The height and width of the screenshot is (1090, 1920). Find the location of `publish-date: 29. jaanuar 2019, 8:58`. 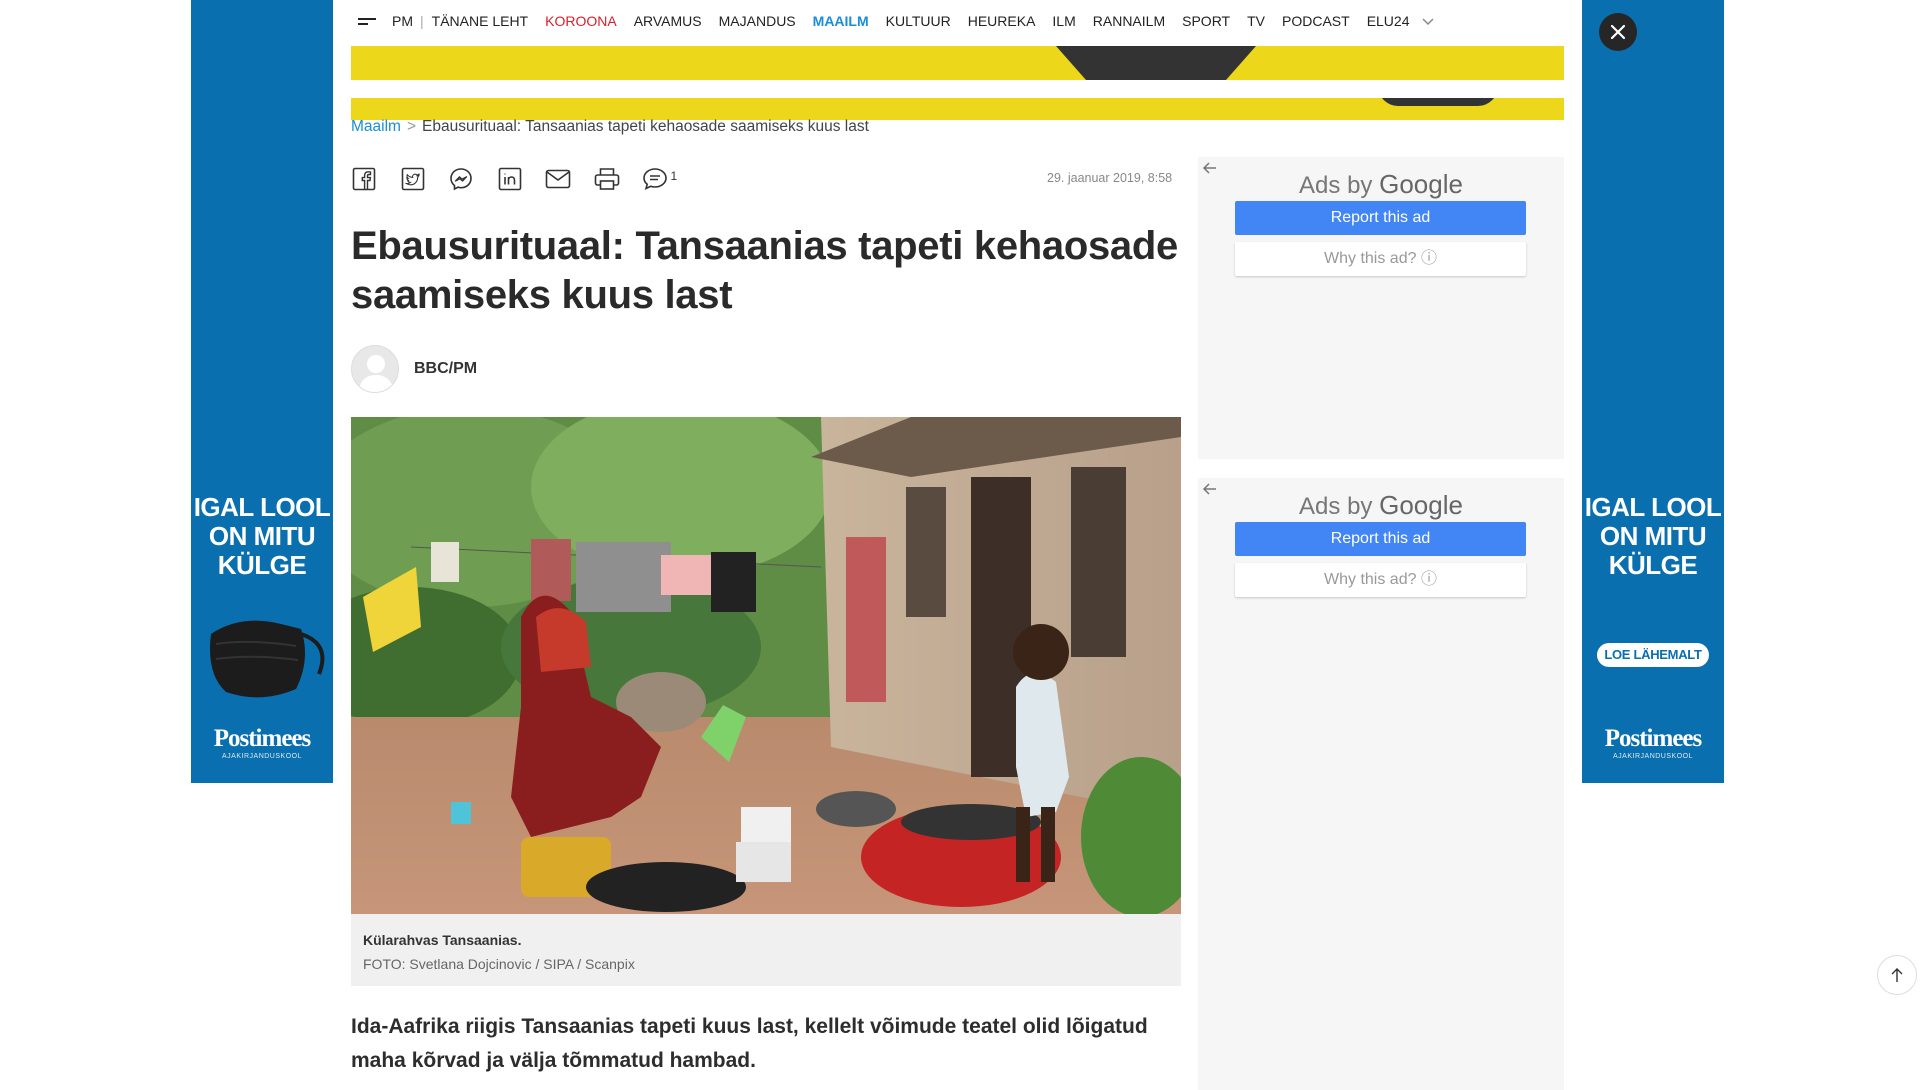

publish-date: 29. jaanuar 2019, 8:58 is located at coordinates (1110, 178).